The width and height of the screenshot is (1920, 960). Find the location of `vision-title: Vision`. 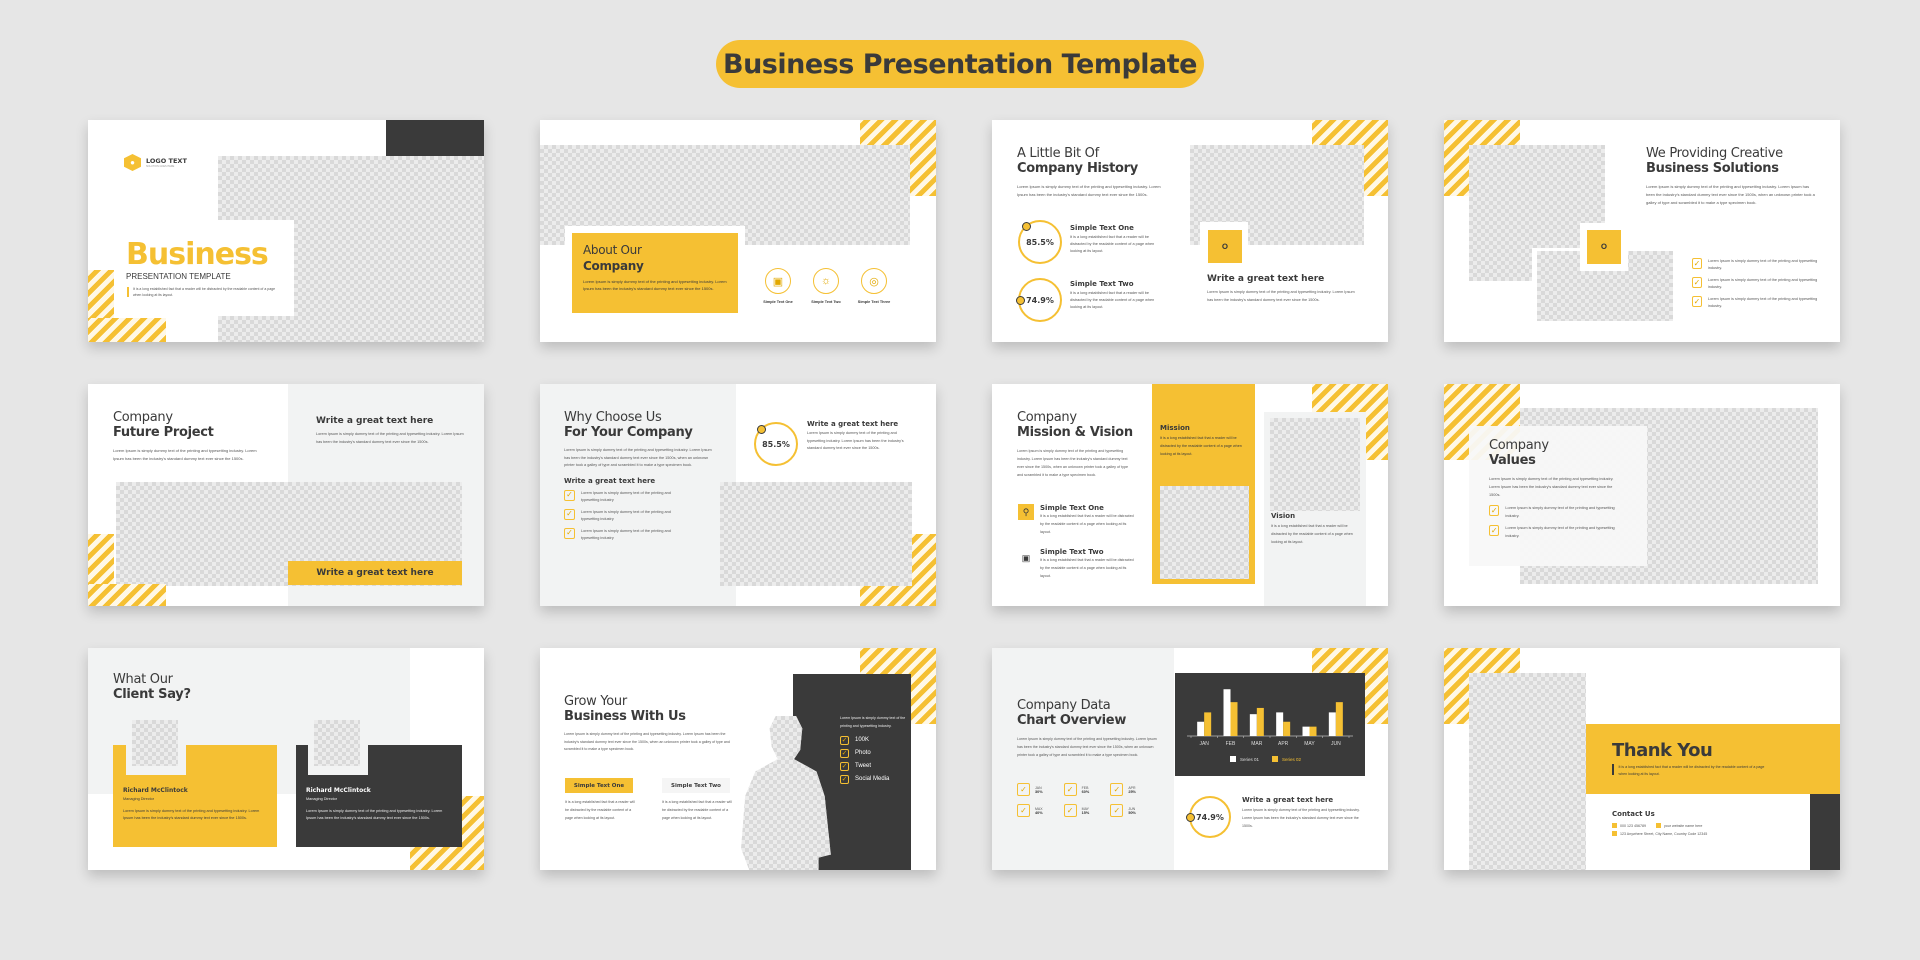

vision-title: Vision is located at coordinates (1283, 516).